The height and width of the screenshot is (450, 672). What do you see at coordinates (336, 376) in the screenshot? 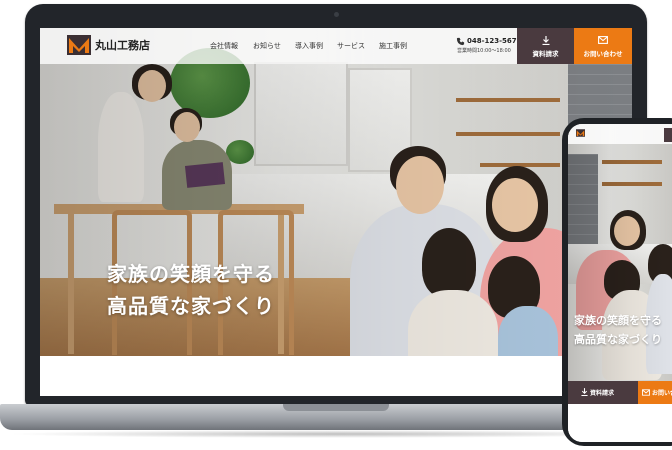
I see `content-area` at bounding box center [336, 376].